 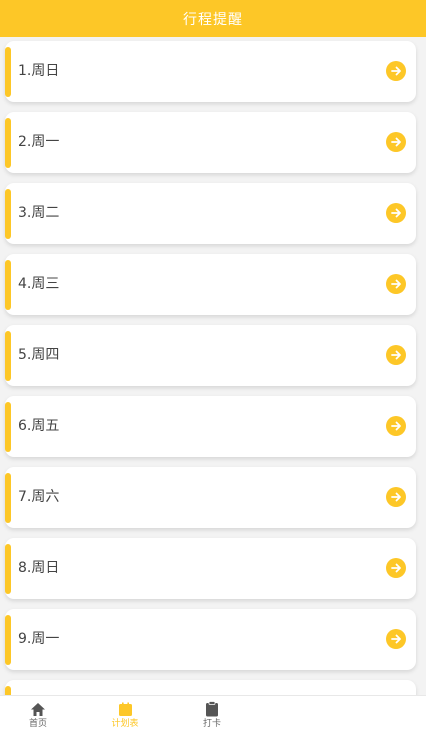 I want to click on tab-label: 计划表, so click(x=125, y=724).